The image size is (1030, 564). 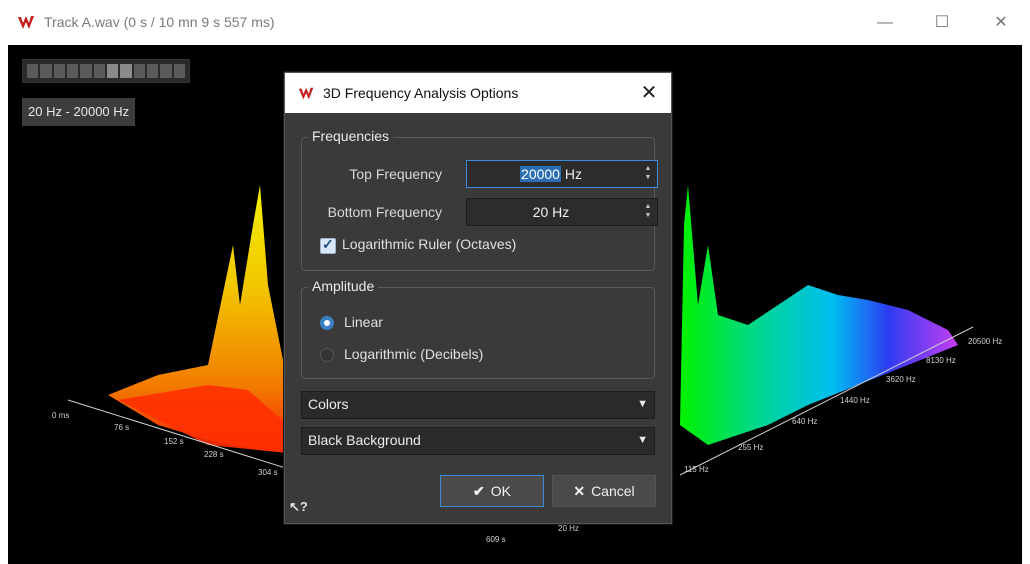 What do you see at coordinates (174, 441) in the screenshot?
I see `time-axis-tick: 152 s` at bounding box center [174, 441].